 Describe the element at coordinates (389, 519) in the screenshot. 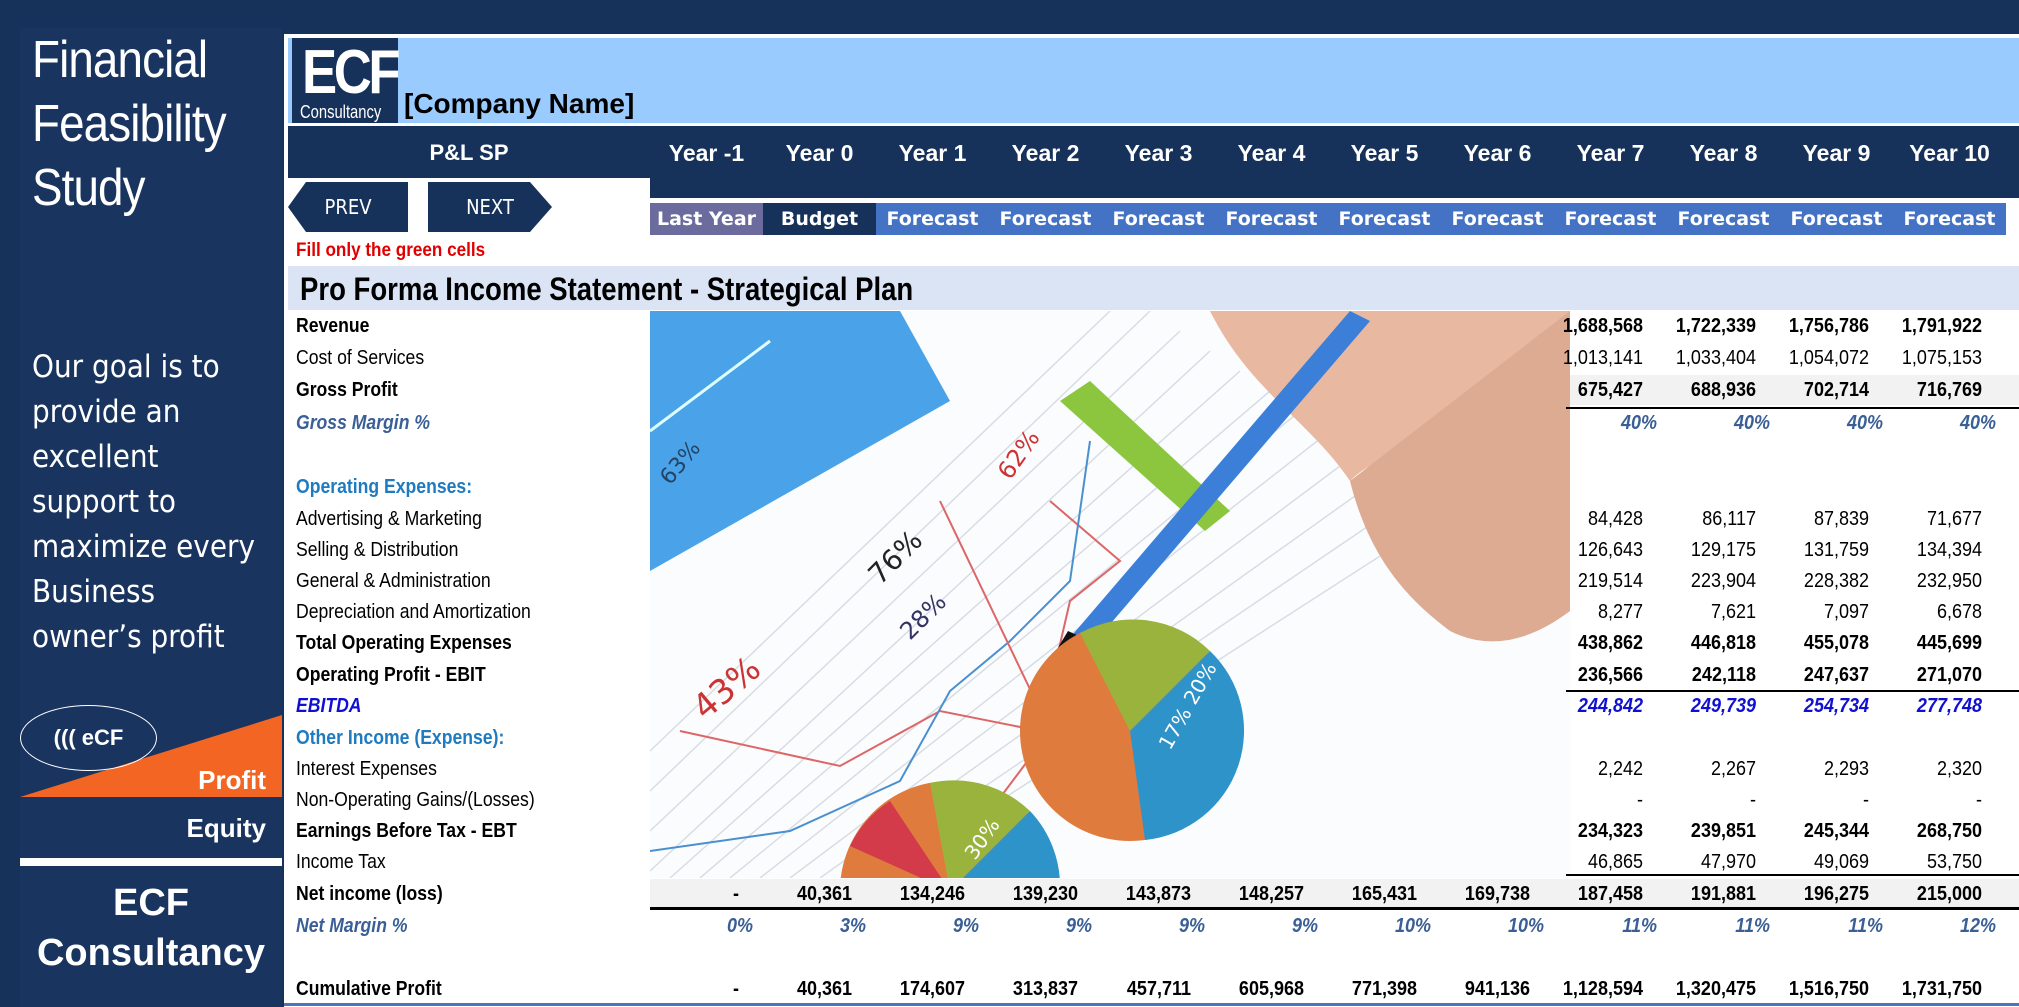

I see `row-label: Advertising & Marketing` at that location.